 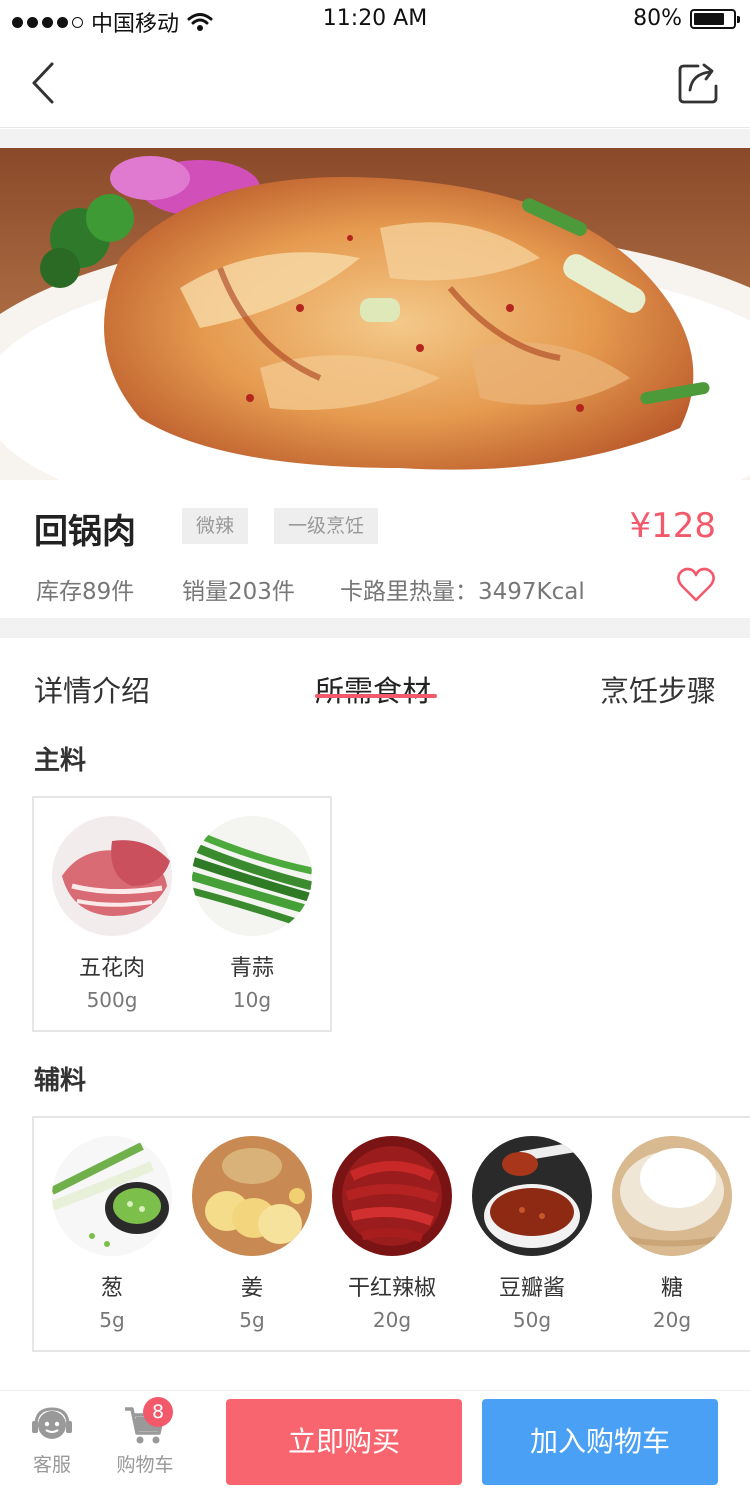 I want to click on calories: 卡路里热量：3497Kcal, so click(x=462, y=592).